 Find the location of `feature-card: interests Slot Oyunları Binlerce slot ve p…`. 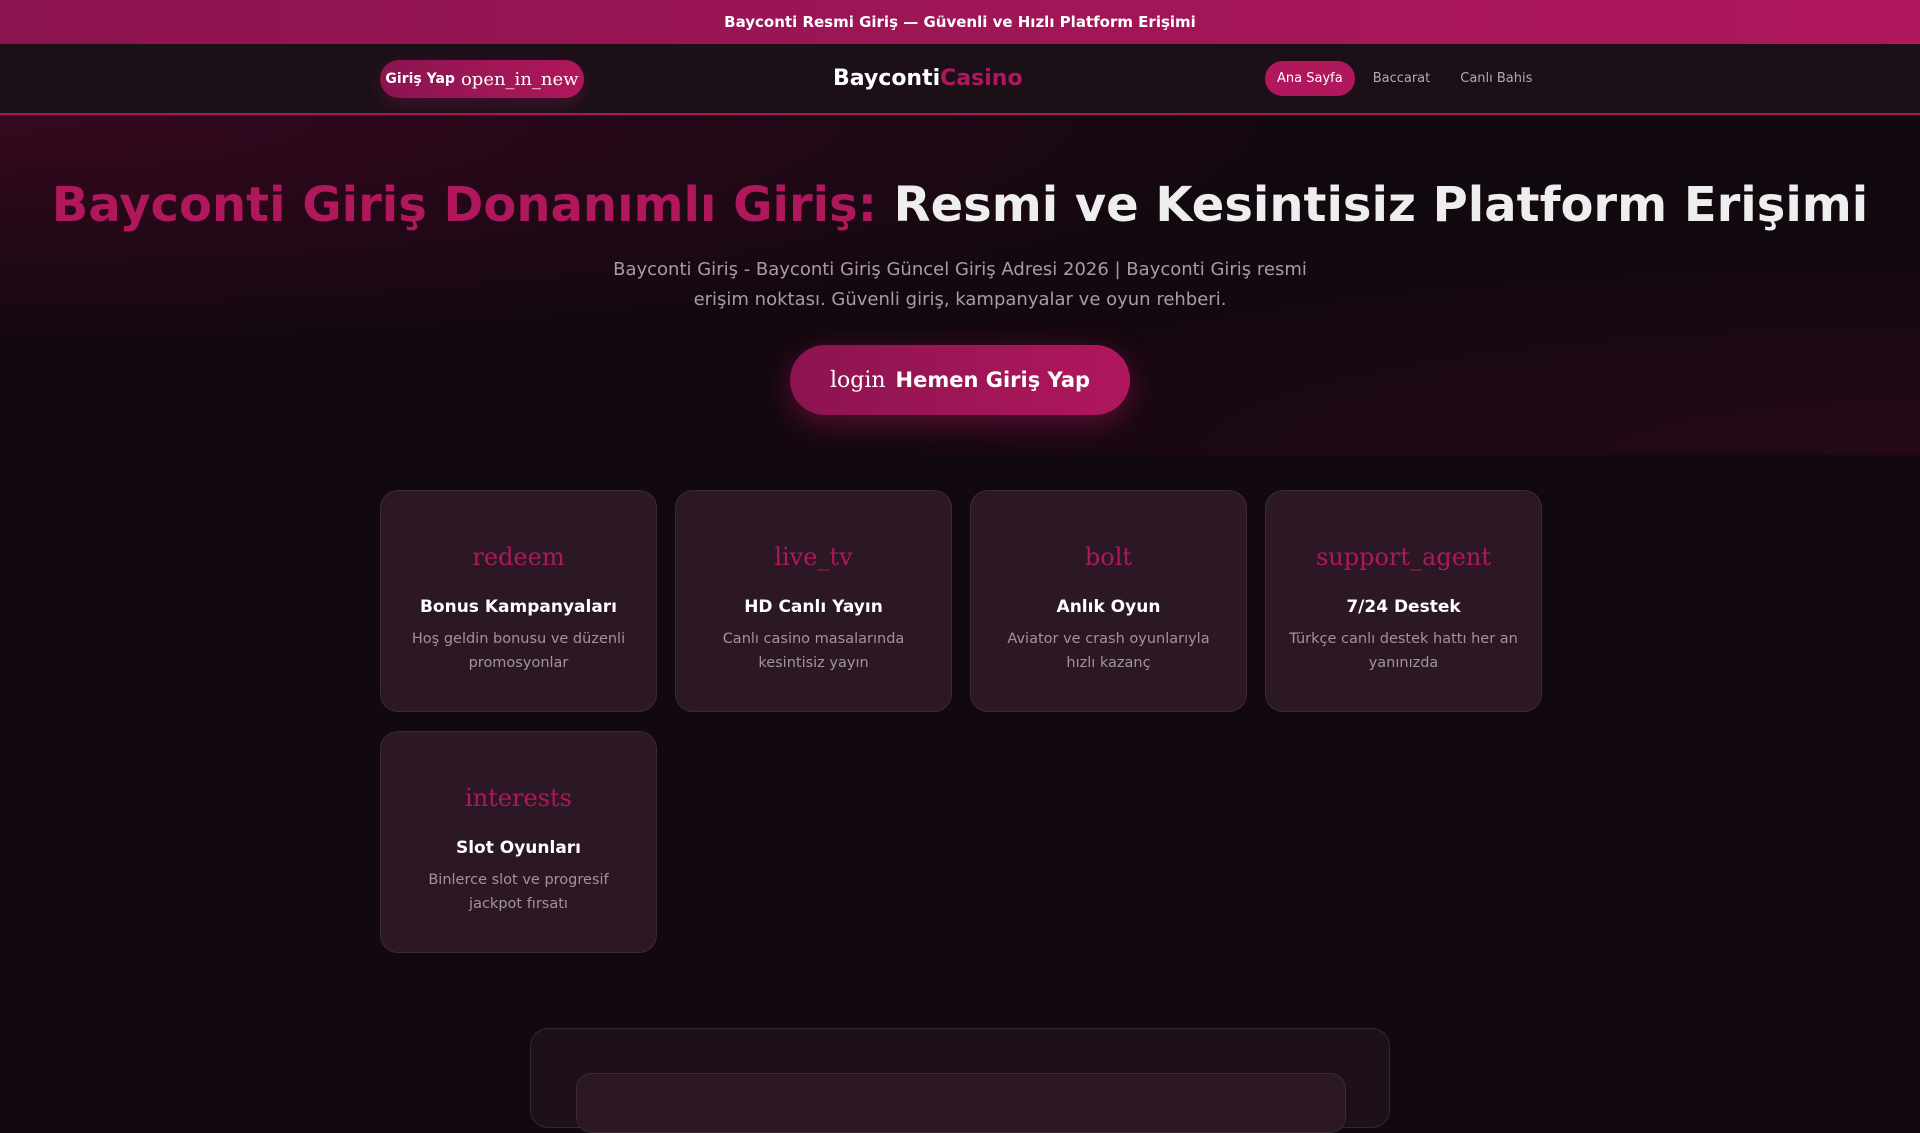

feature-card: interests Slot Oyunları Binlerce slot ve p… is located at coordinates (518, 842).